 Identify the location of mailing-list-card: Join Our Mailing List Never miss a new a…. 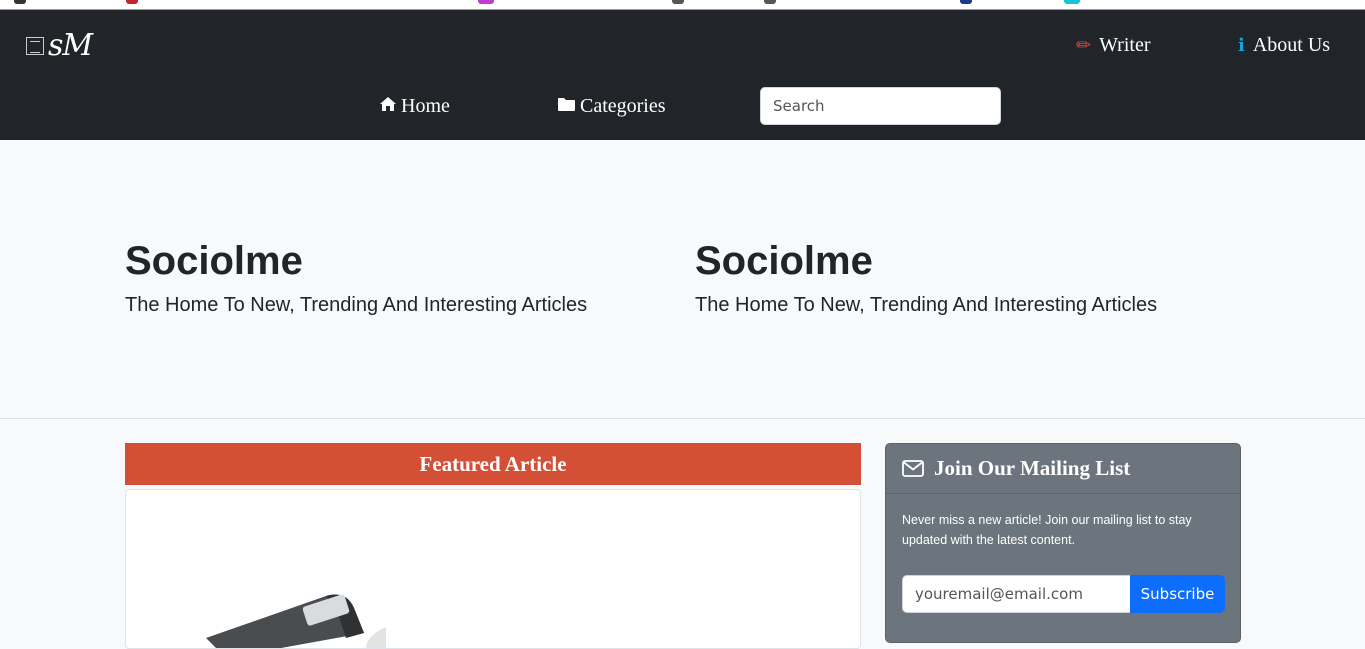
(1063, 543).